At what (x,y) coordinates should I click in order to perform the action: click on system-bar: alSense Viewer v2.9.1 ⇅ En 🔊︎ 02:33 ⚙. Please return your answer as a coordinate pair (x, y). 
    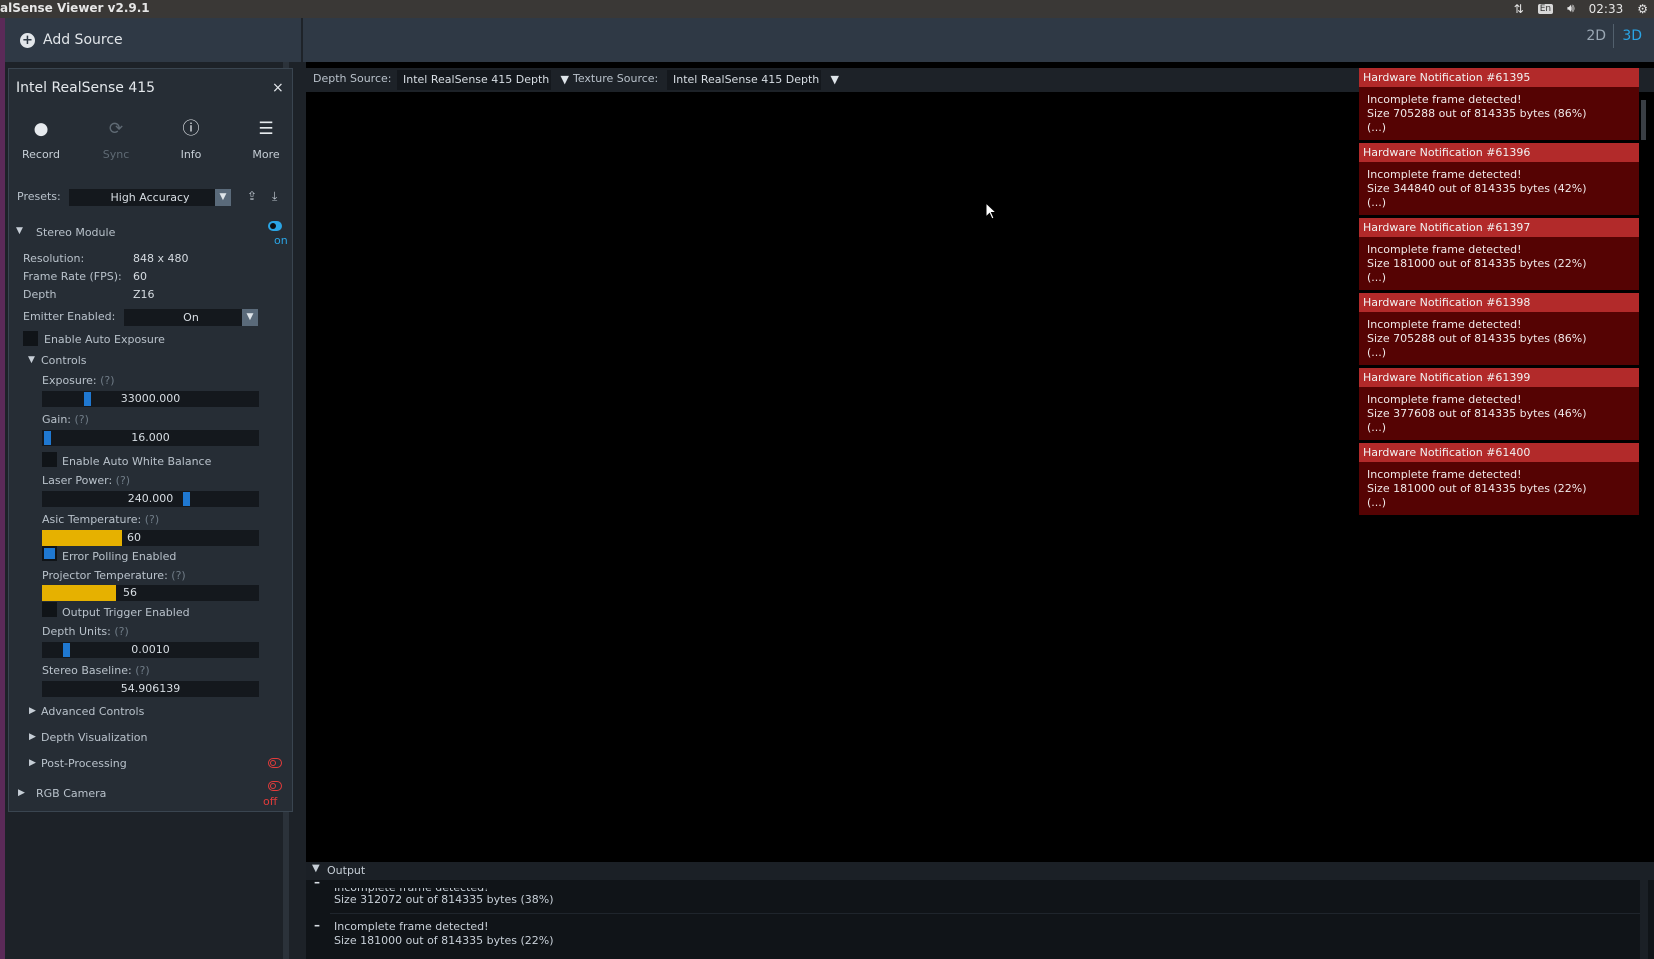
    Looking at the image, I should click on (827, 9).